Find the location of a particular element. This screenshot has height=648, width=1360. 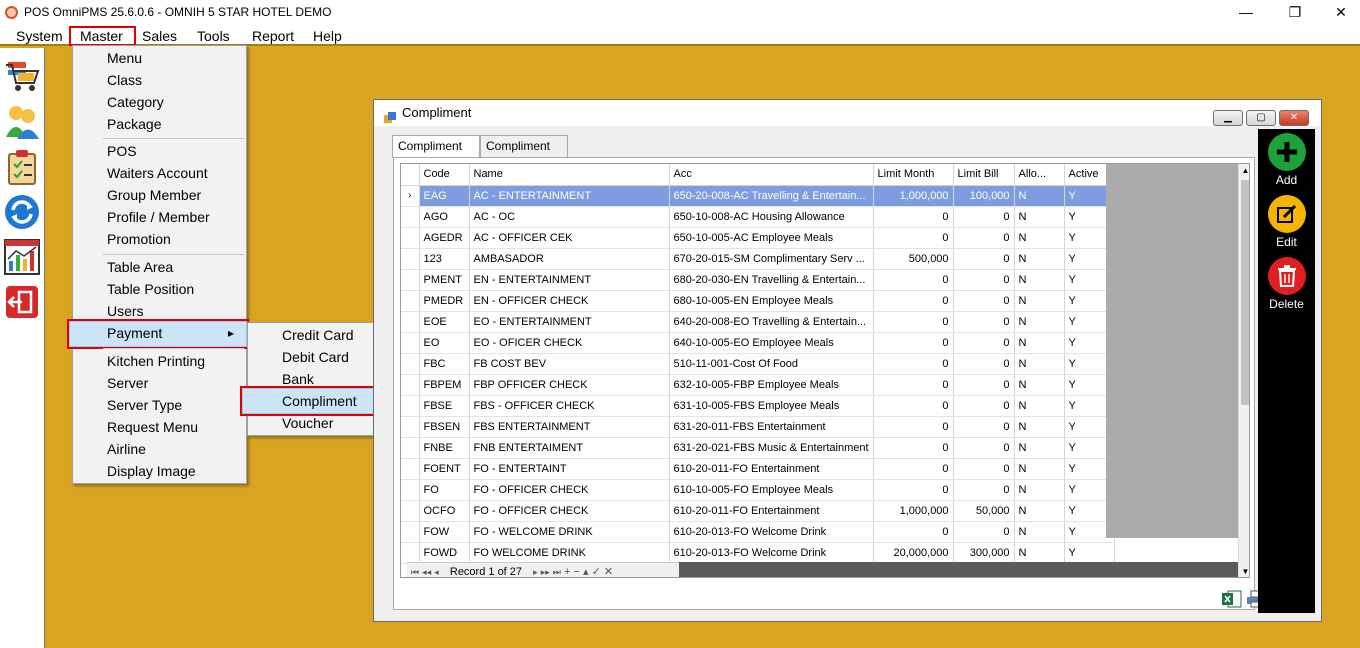

table-cell-name: EN - OFFICER CHECK is located at coordinates (569, 301).